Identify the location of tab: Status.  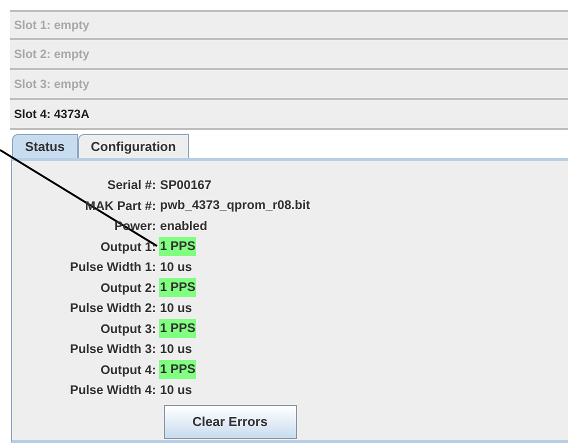
(45, 146).